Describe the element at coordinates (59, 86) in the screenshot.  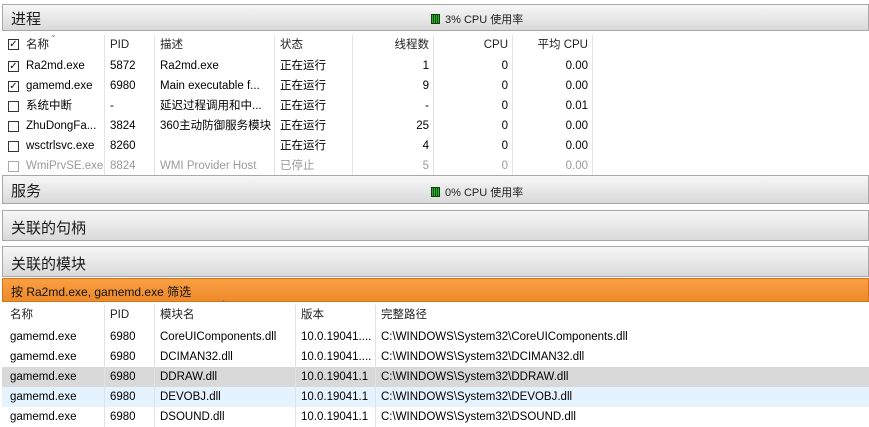
I see `process-name: gamemd.exe` at that location.